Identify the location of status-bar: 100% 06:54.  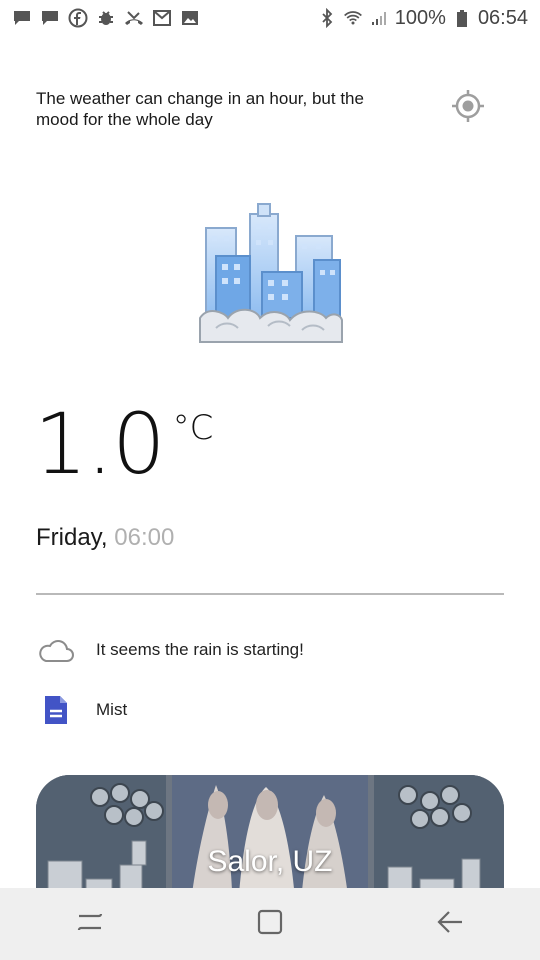
(270, 18).